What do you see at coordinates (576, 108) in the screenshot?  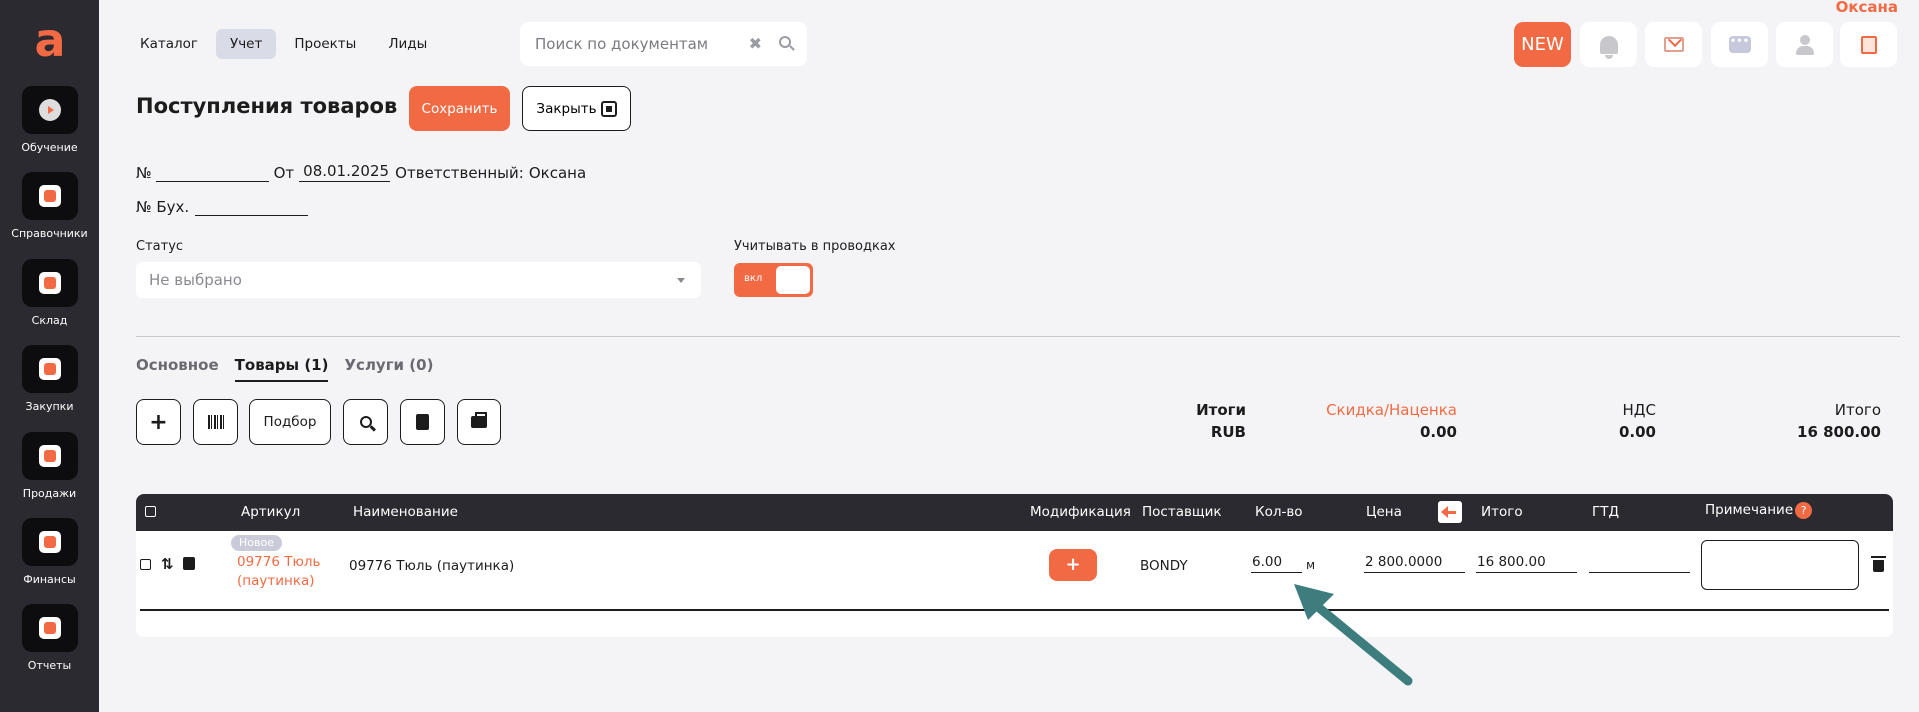 I see `close-button: Закрыть` at bounding box center [576, 108].